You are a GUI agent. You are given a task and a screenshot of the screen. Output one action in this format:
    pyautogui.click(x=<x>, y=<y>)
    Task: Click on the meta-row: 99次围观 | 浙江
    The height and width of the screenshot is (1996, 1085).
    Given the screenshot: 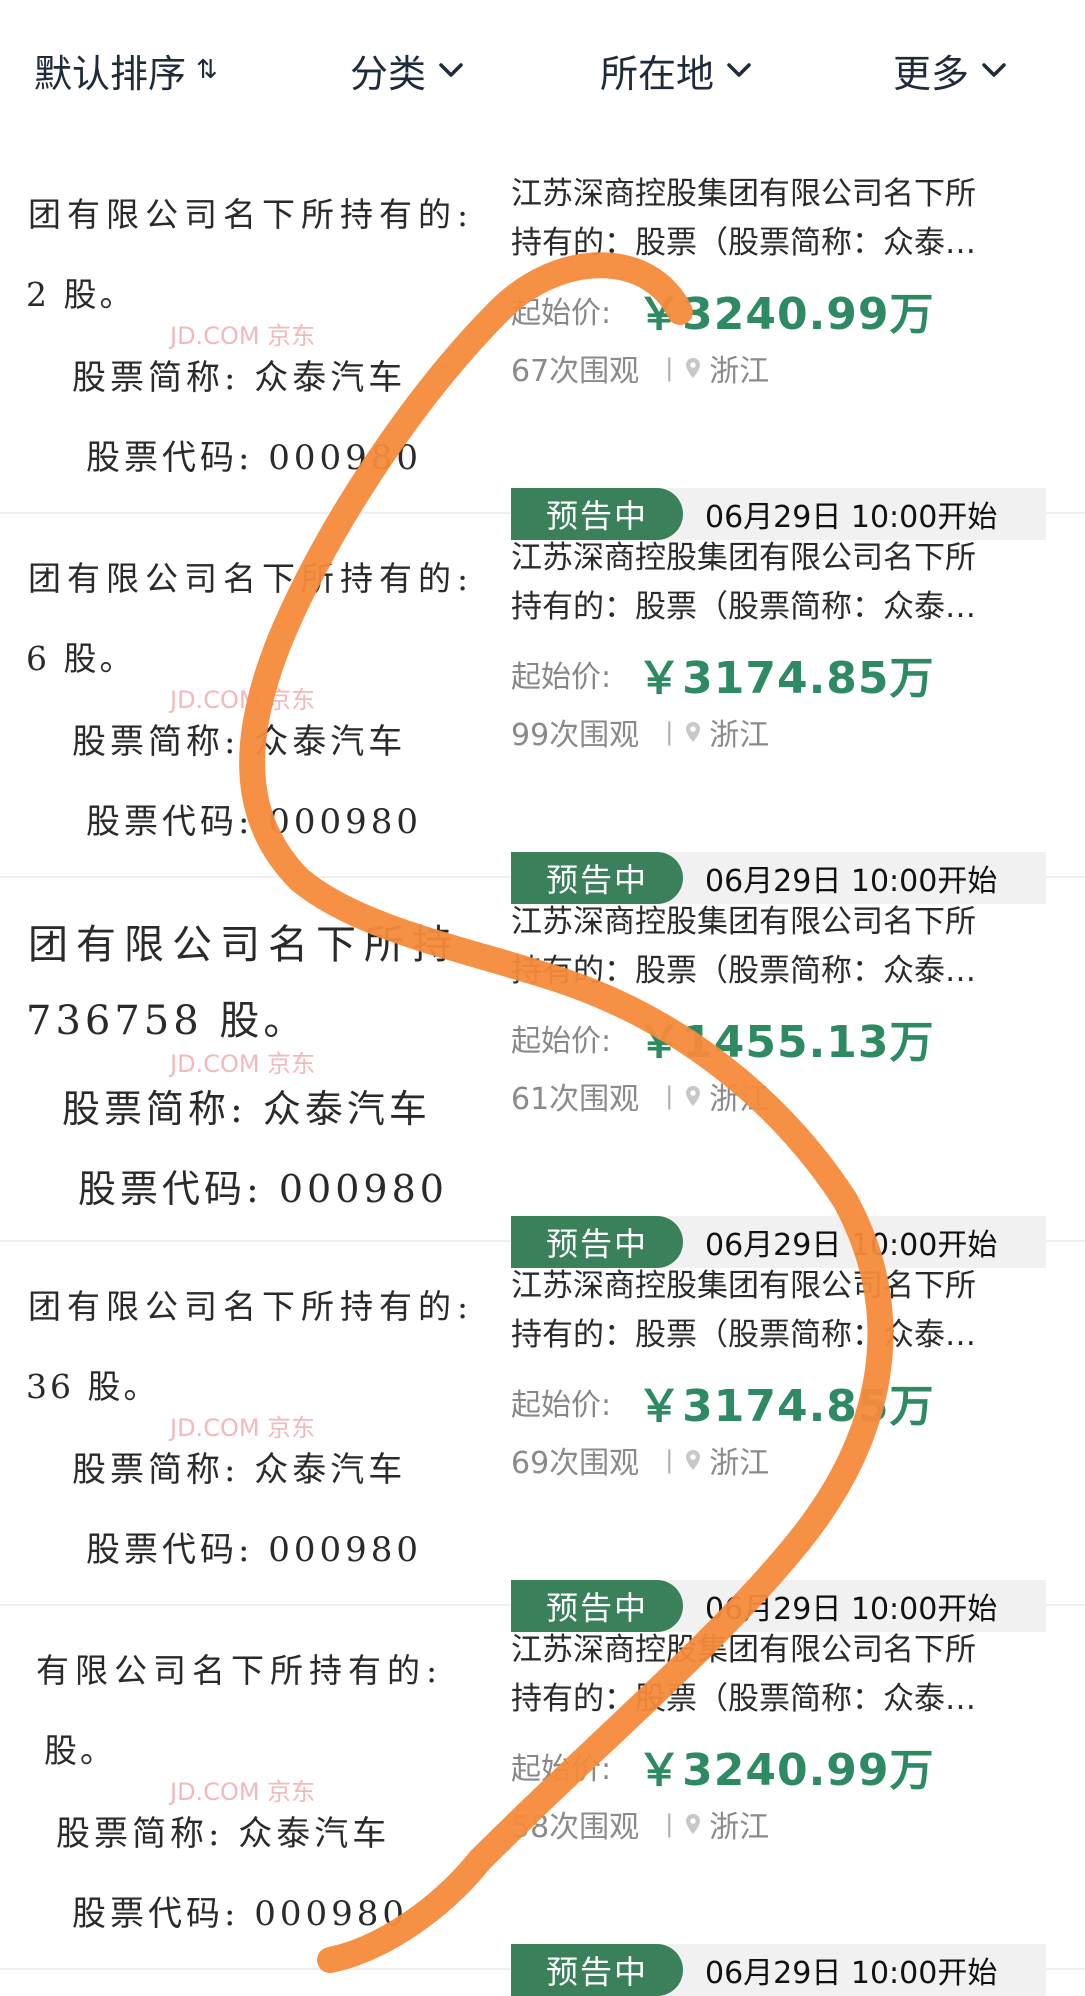 What is the action you would take?
    pyautogui.click(x=781, y=732)
    